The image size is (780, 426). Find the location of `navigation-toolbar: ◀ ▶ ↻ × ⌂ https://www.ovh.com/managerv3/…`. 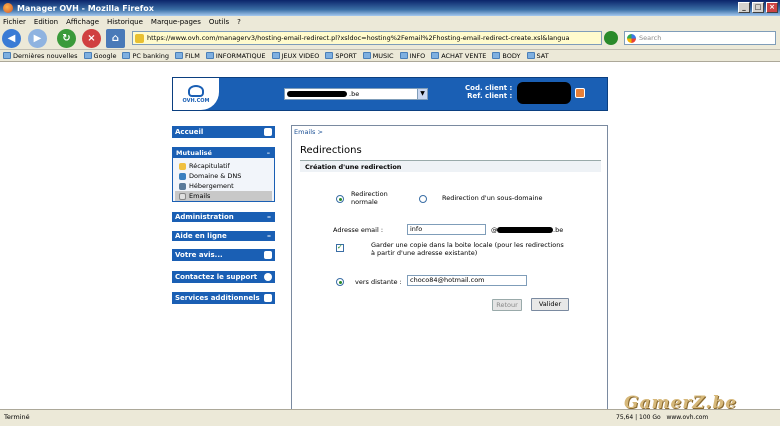

navigation-toolbar: ◀ ▶ ↻ × ⌂ https://www.ovh.com/managerv3/… is located at coordinates (390, 38).